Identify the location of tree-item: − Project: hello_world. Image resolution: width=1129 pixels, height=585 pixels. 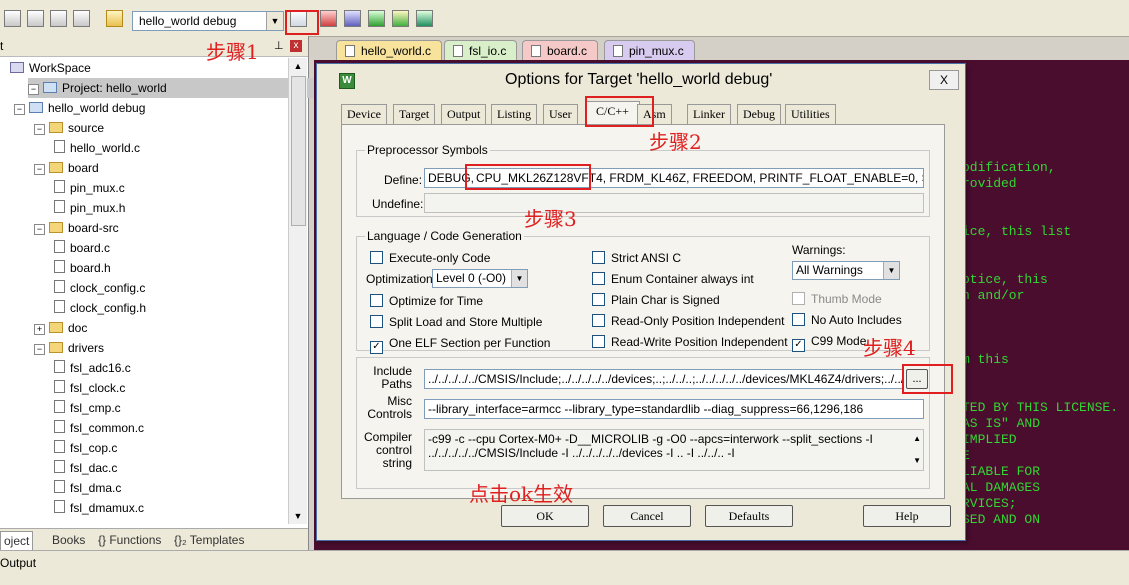
(177, 88).